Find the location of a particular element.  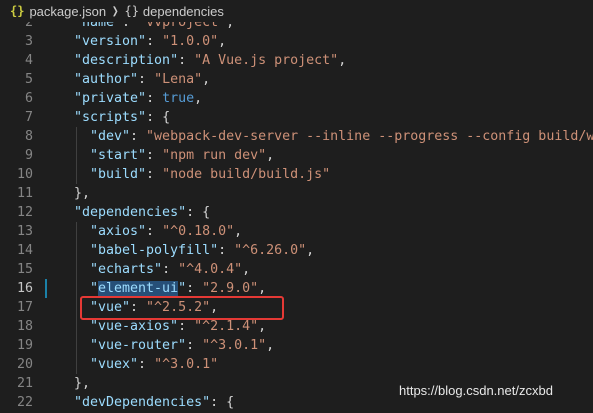

code-text: "babel-polyfill": "^6.26.0", is located at coordinates (202, 250).